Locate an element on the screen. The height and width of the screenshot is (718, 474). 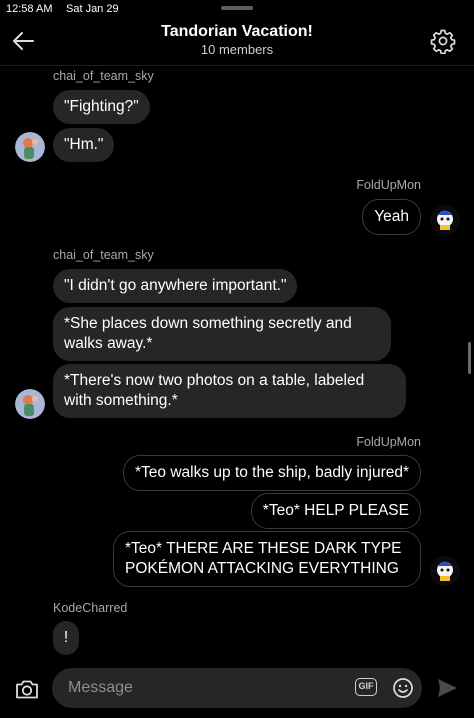
message-bubble: "I didn't go anywhere important." is located at coordinates (175, 286).